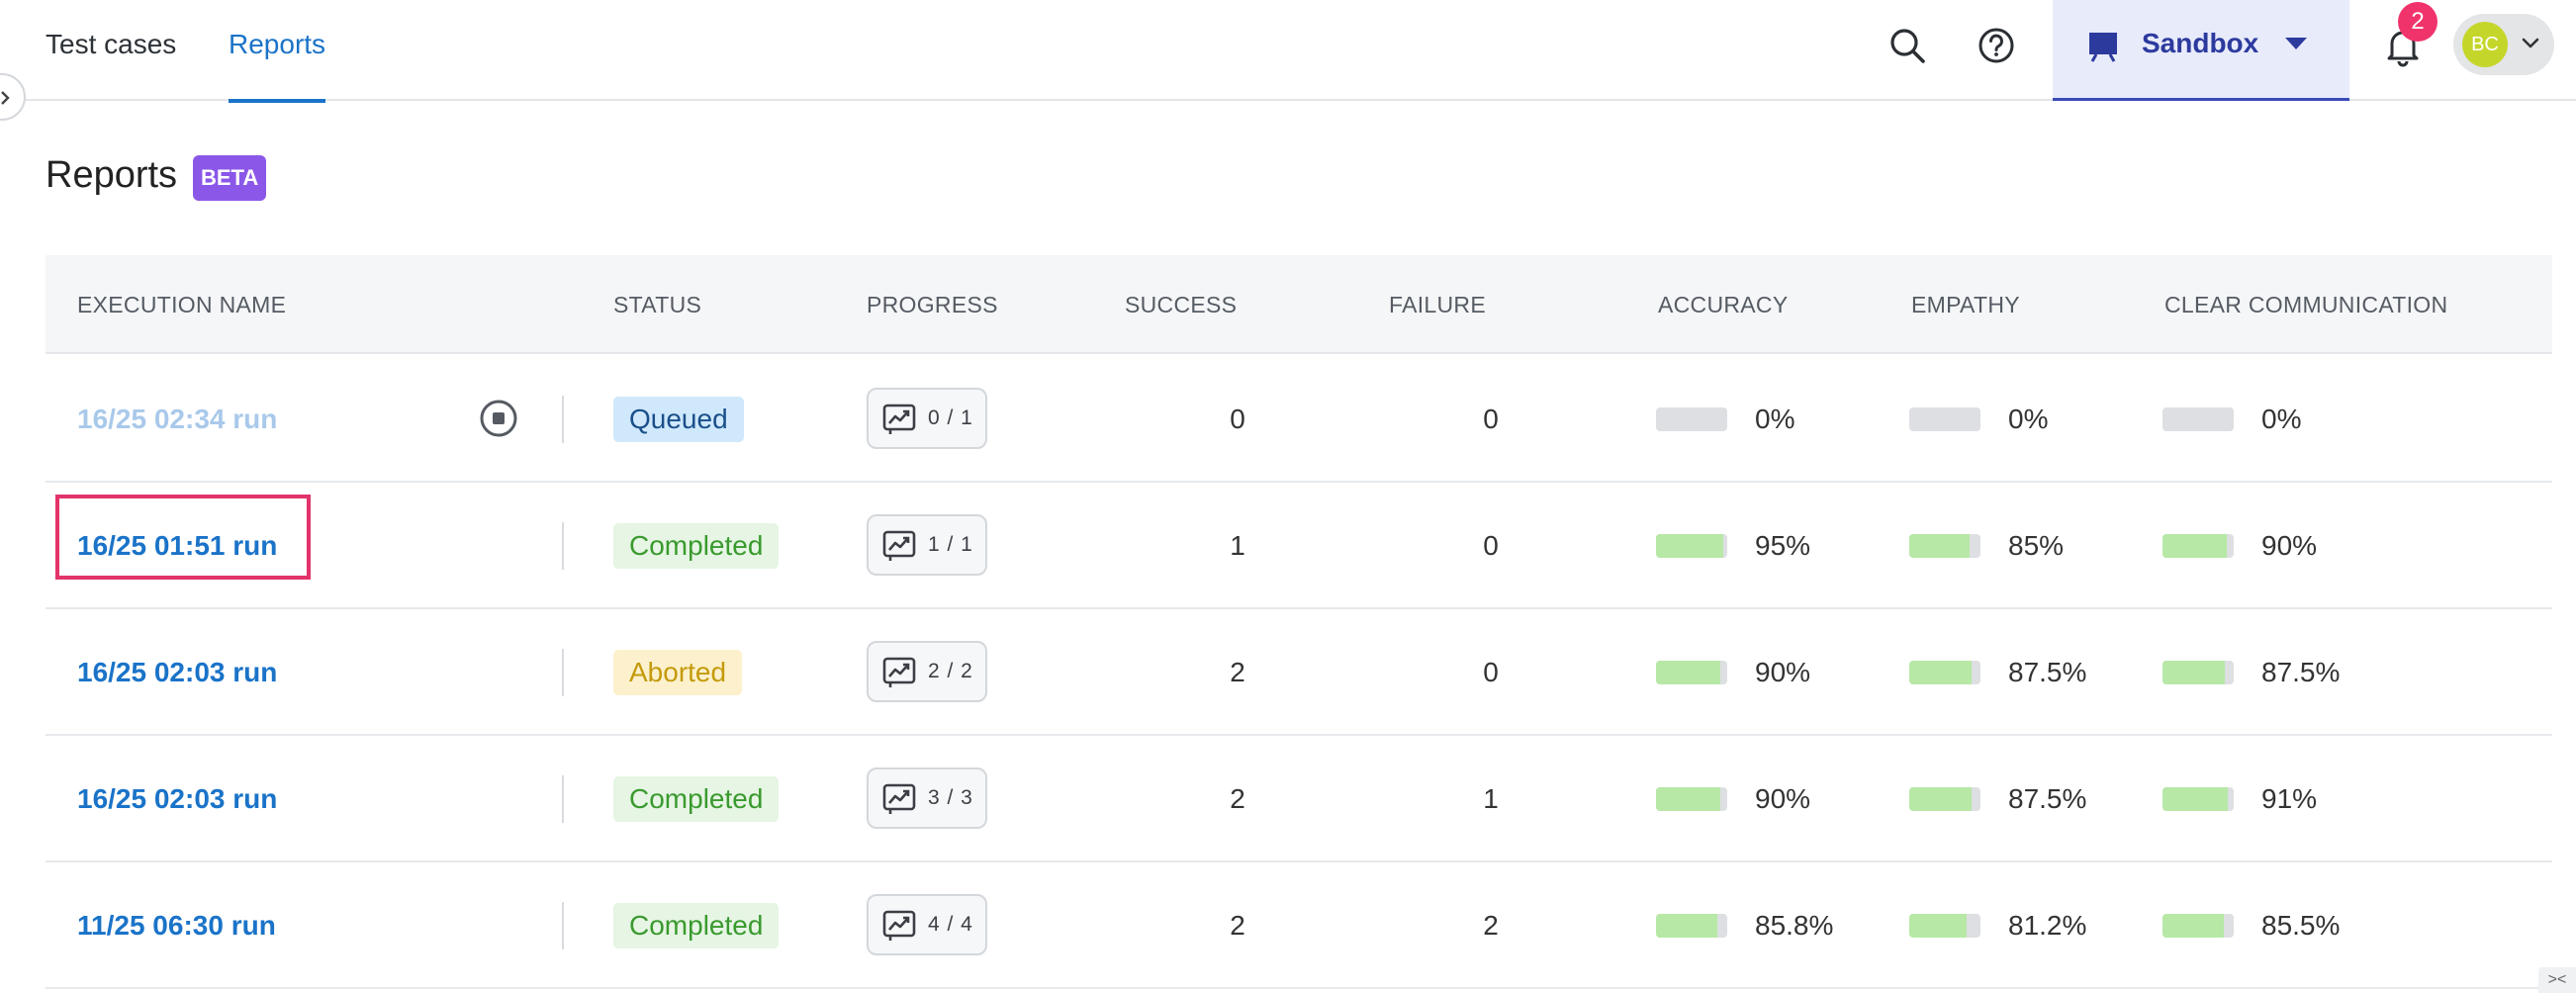 This screenshot has height=993, width=2576. What do you see at coordinates (2485, 45) in the screenshot?
I see `avatar: BC` at bounding box center [2485, 45].